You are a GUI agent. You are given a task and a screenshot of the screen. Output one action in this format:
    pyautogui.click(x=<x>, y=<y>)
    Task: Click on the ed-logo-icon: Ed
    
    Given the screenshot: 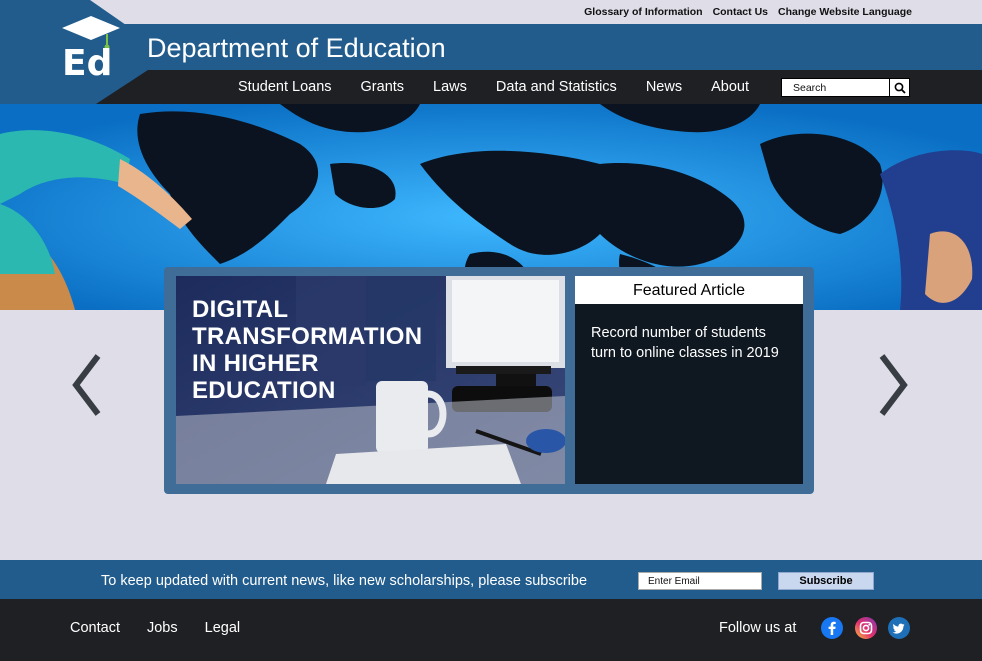 What is the action you would take?
    pyautogui.click(x=91, y=50)
    